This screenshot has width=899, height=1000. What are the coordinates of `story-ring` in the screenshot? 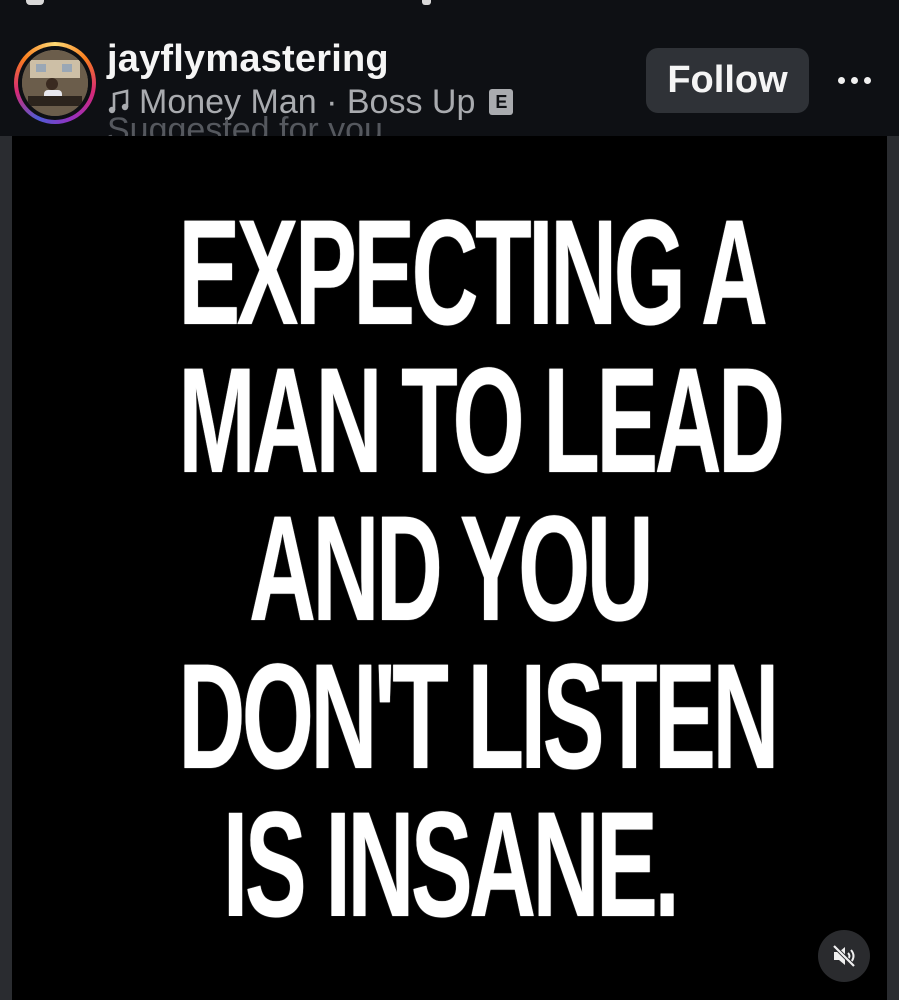 It's located at (55, 83).